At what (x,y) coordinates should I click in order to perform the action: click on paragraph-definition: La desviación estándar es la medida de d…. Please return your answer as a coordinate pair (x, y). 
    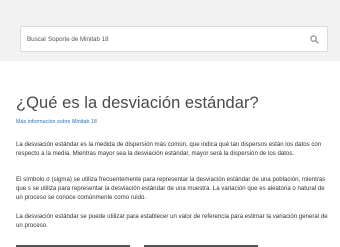
    Looking at the image, I should click on (169, 149).